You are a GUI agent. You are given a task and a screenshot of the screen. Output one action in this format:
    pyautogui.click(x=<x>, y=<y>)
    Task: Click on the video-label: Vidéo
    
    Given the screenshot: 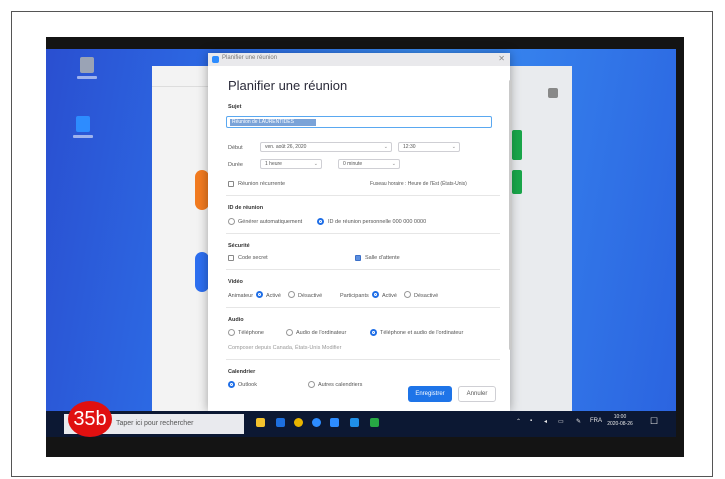 What is the action you would take?
    pyautogui.click(x=235, y=282)
    